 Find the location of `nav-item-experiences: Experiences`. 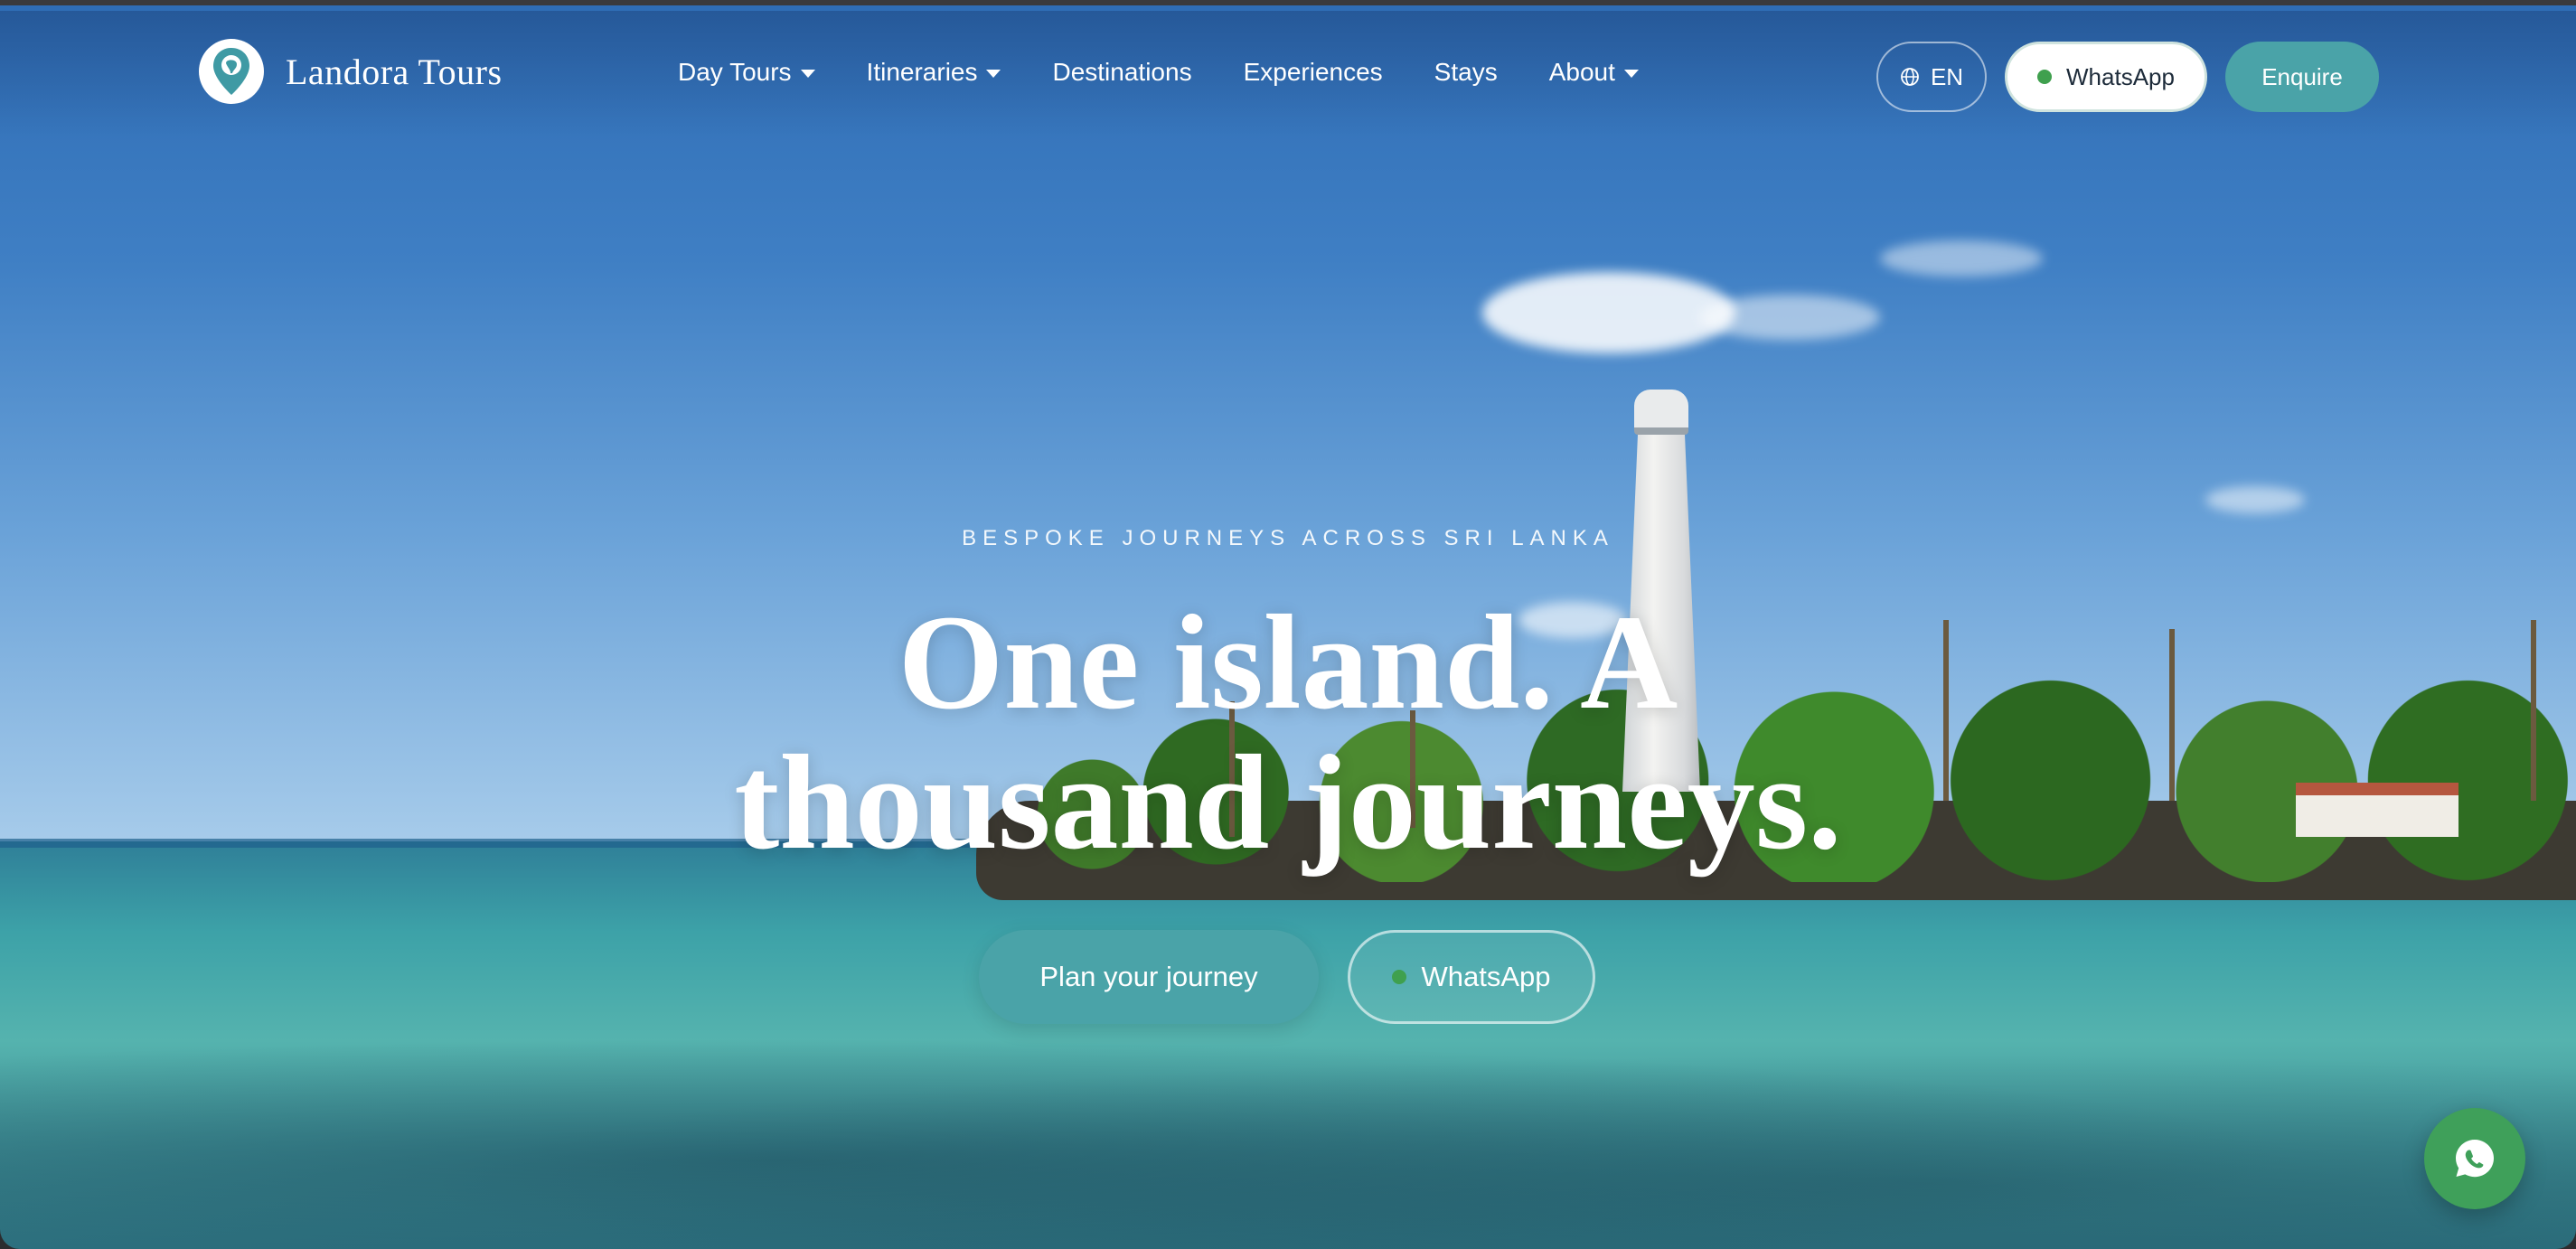

nav-item-experiences: Experiences is located at coordinates (1313, 72).